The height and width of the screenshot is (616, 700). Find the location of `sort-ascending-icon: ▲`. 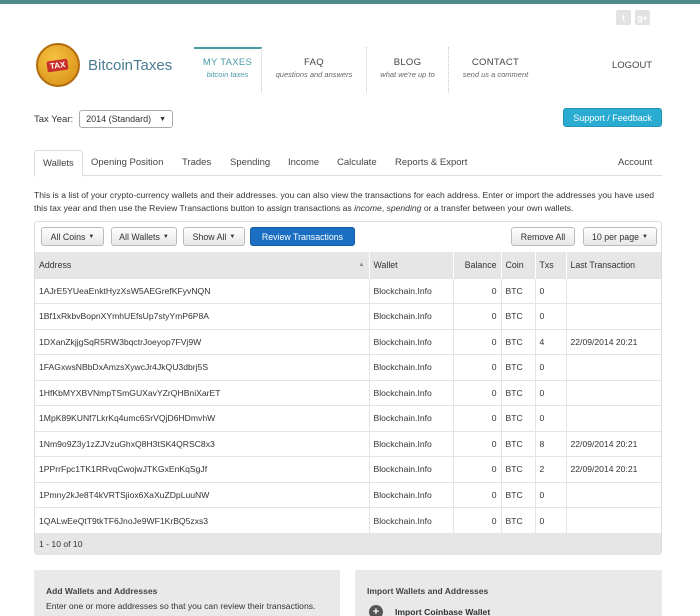

sort-ascending-icon: ▲ is located at coordinates (362, 265).